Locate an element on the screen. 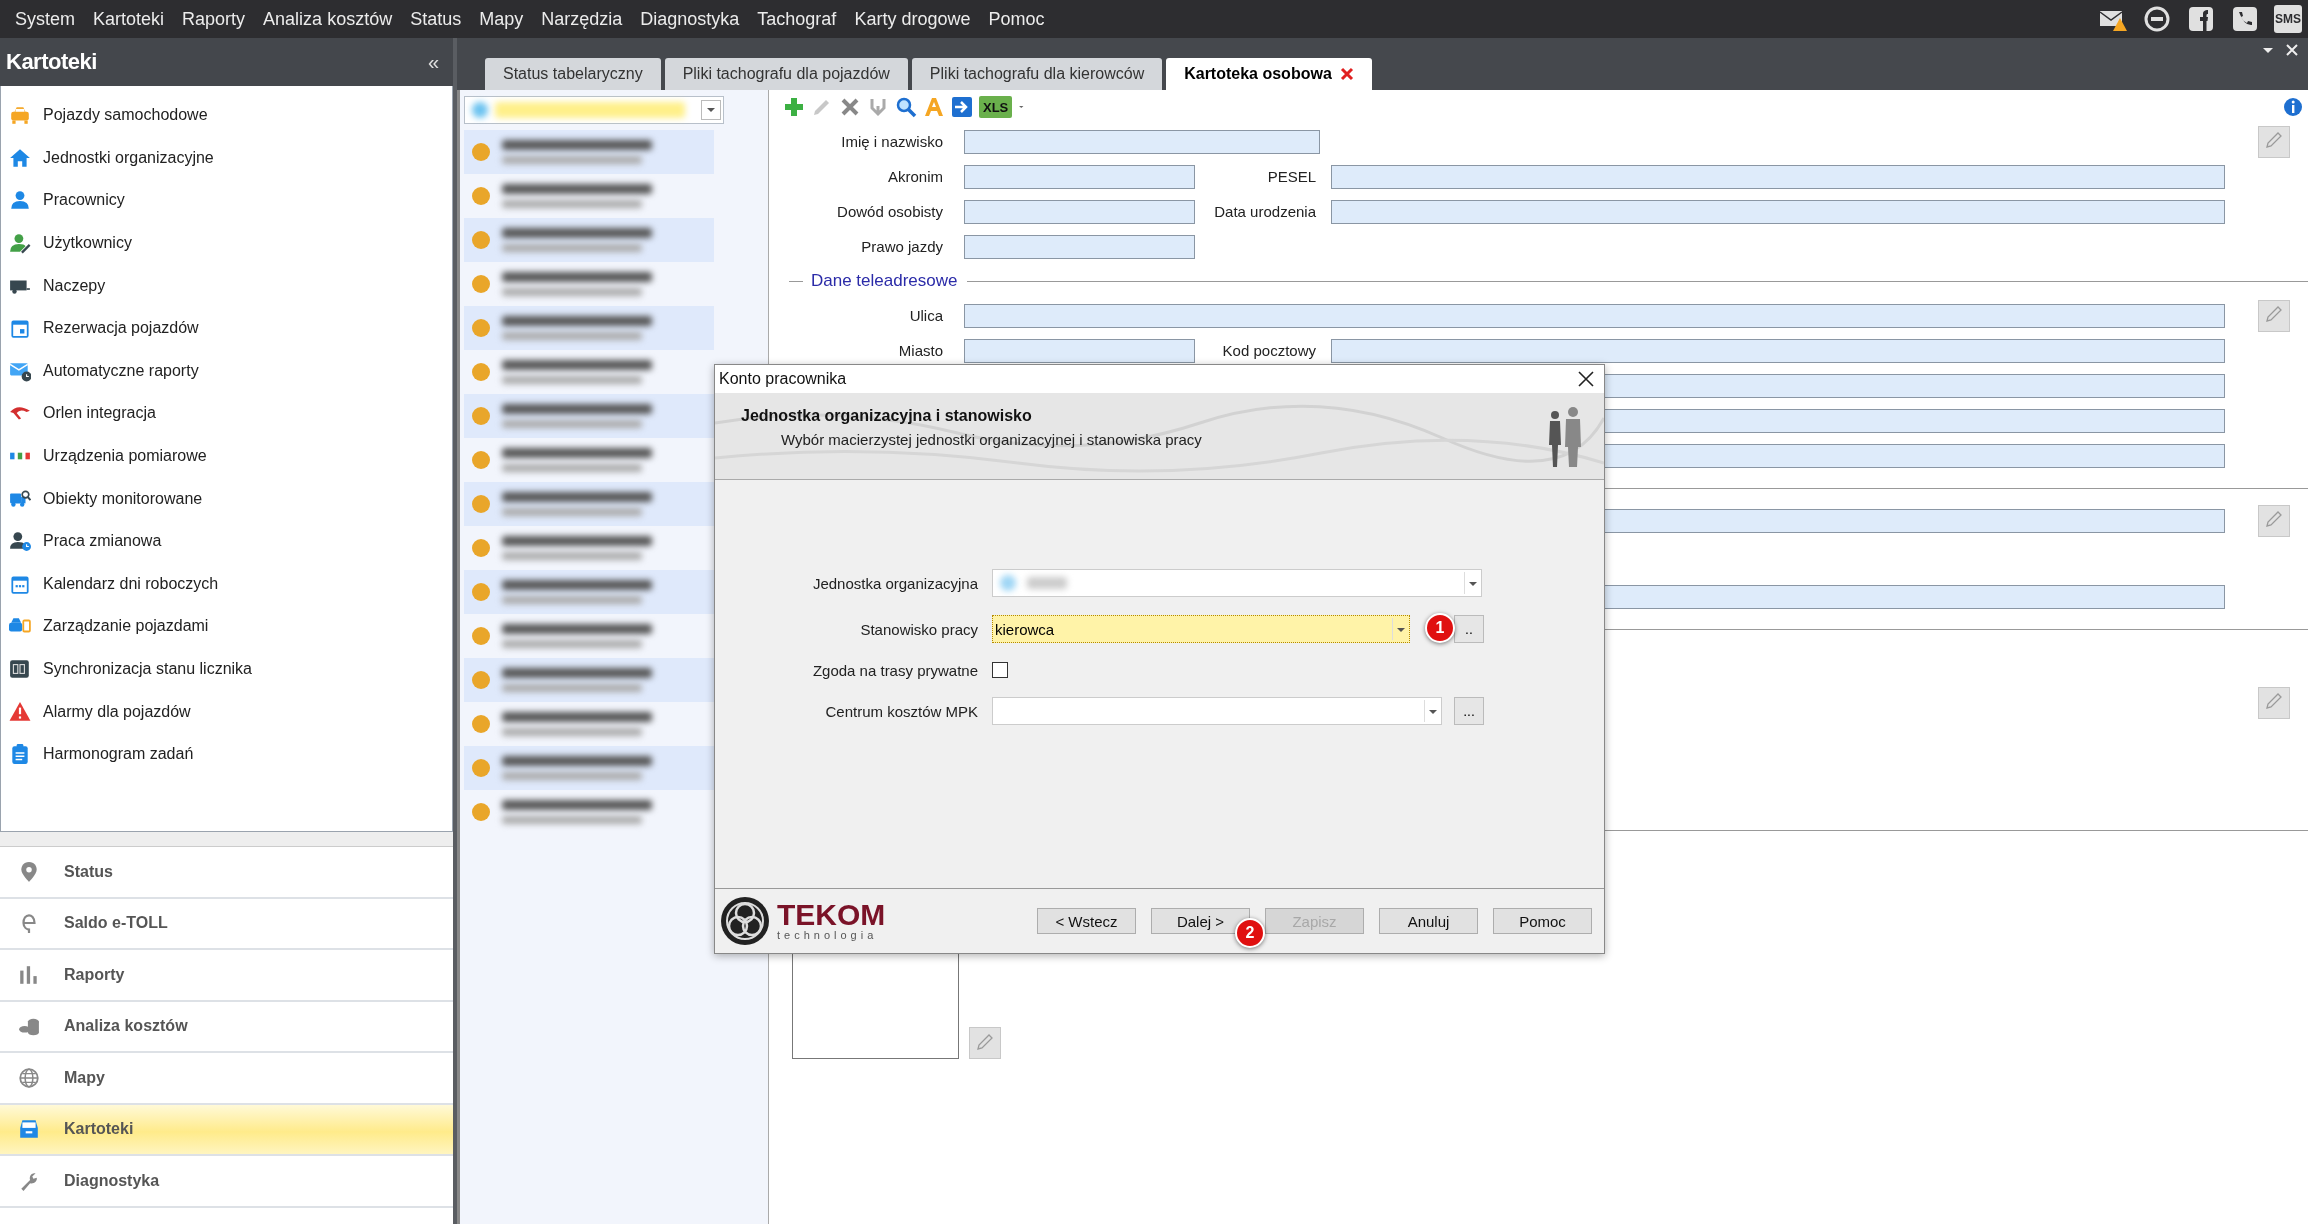  field-label: Miasto is located at coordinates (920, 350).